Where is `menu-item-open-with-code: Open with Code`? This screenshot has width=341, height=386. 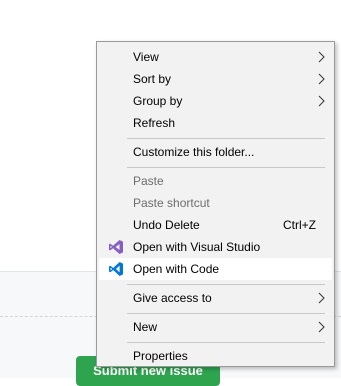
menu-item-open-with-code: Open with Code is located at coordinates (215, 269).